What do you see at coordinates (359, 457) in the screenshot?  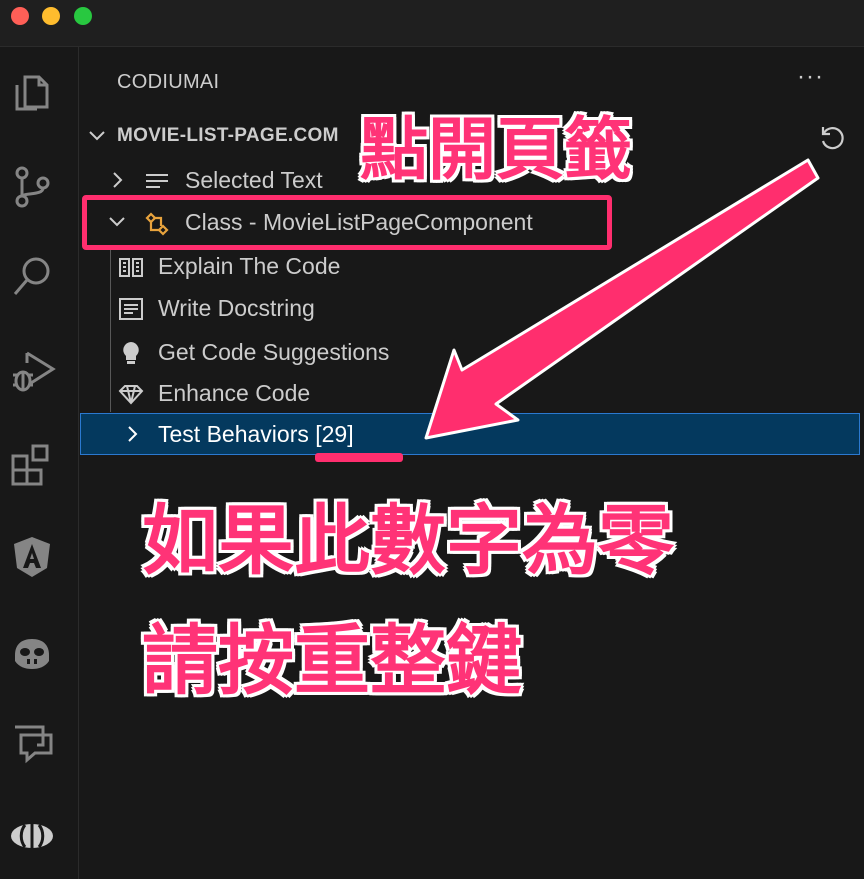 I see `highlight-underline` at bounding box center [359, 457].